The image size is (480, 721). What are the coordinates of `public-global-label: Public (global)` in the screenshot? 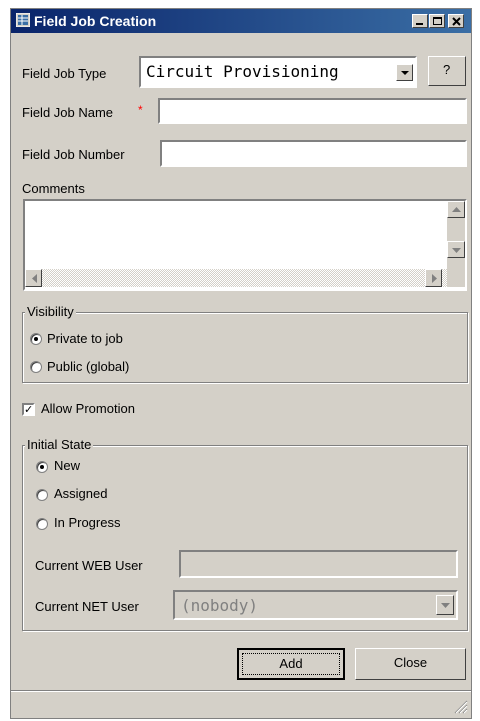 It's located at (88, 366).